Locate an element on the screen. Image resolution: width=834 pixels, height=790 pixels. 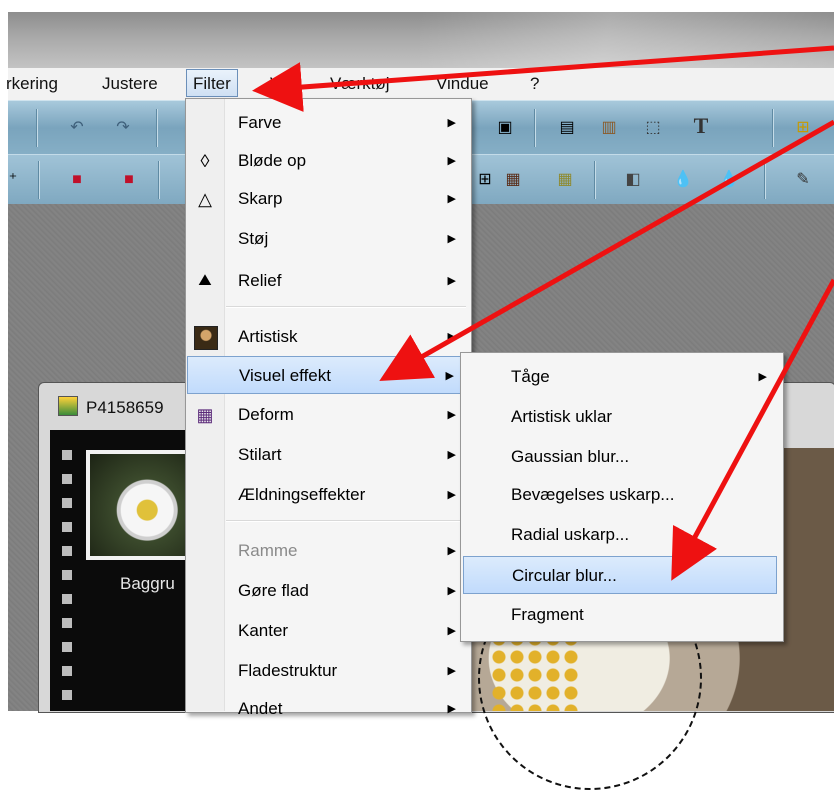
paste-person-icon: ▥ is located at coordinates (609, 128).